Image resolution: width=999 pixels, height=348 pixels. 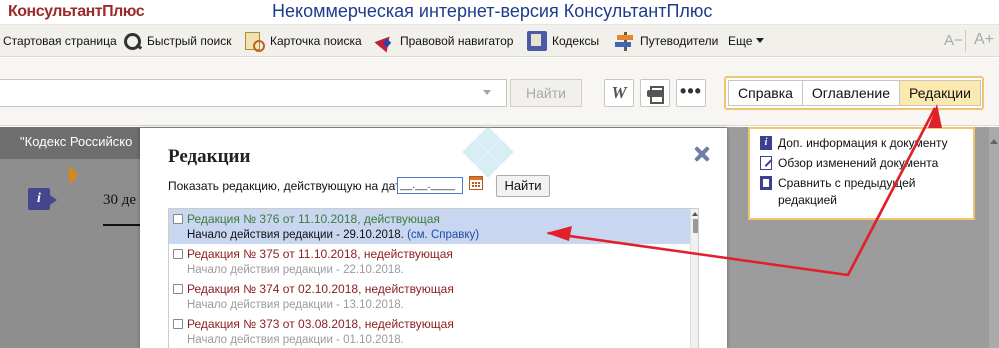 I want to click on word-icon: W, so click(x=619, y=92).